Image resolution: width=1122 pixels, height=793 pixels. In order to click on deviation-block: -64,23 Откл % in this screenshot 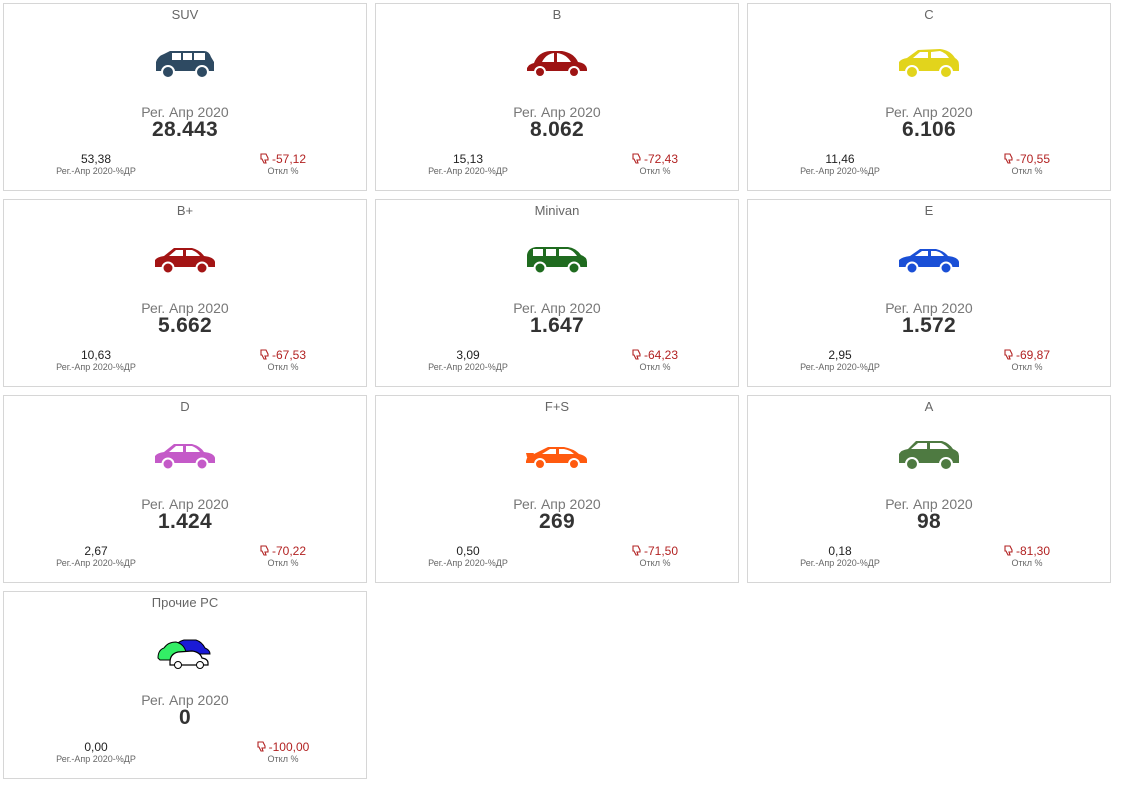, I will do `click(655, 360)`.